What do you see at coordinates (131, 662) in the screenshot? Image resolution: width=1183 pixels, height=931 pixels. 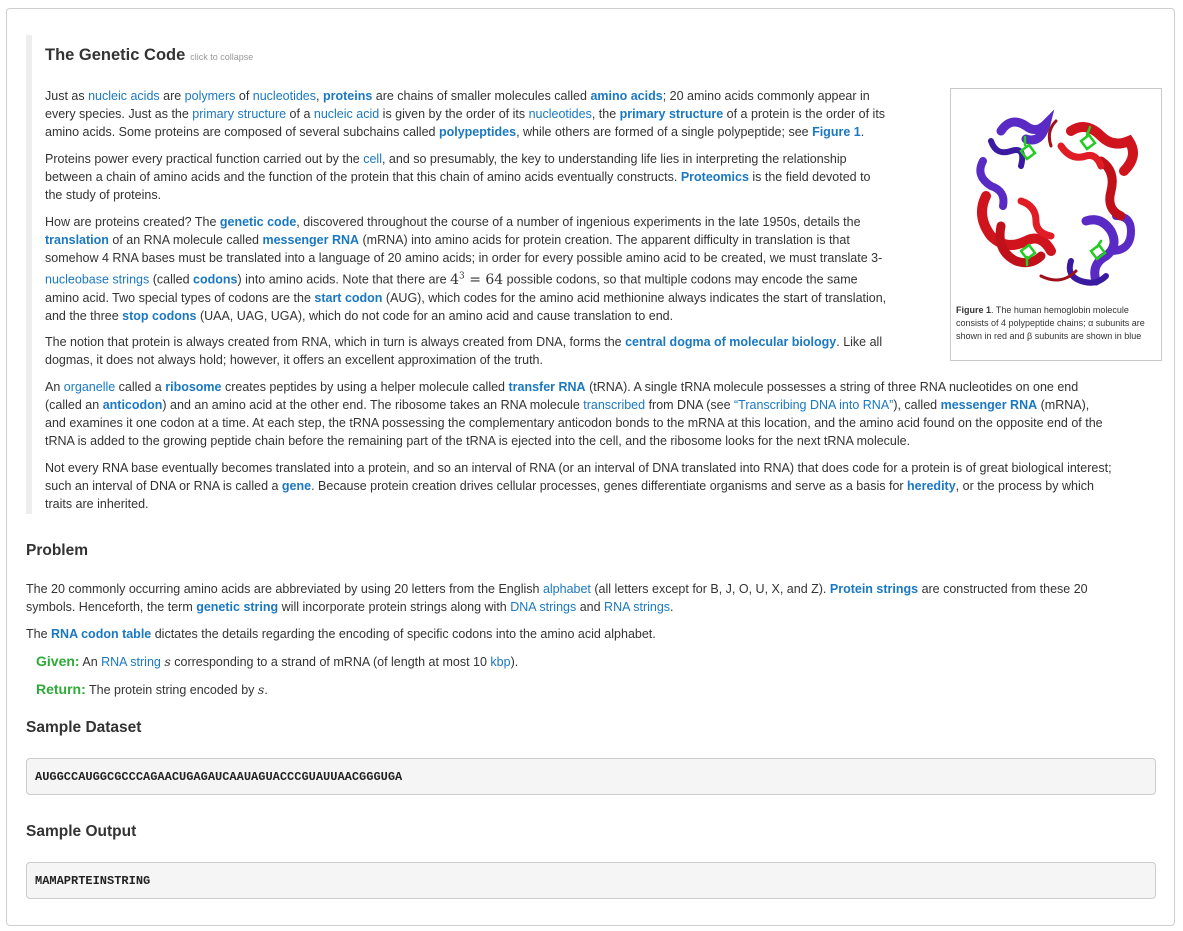 I see `link-rna-string: RNA string` at bounding box center [131, 662].